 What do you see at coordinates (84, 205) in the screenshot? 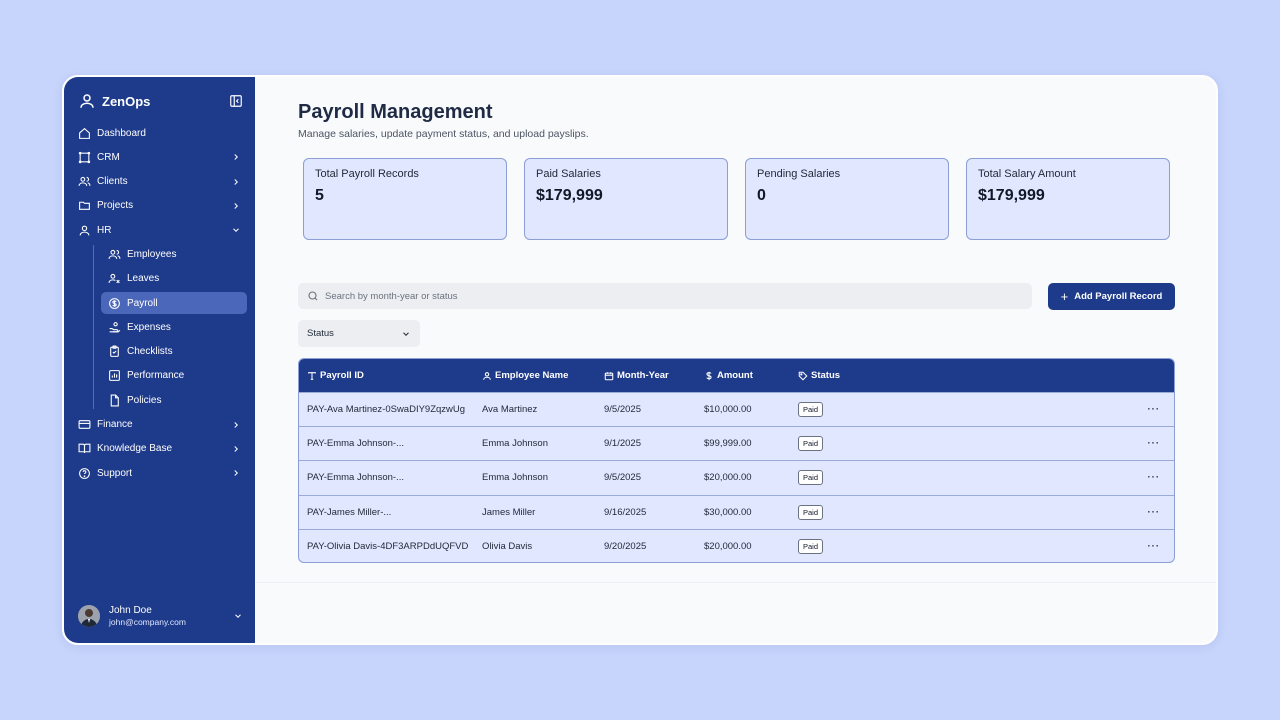
I see `folder-icon` at bounding box center [84, 205].